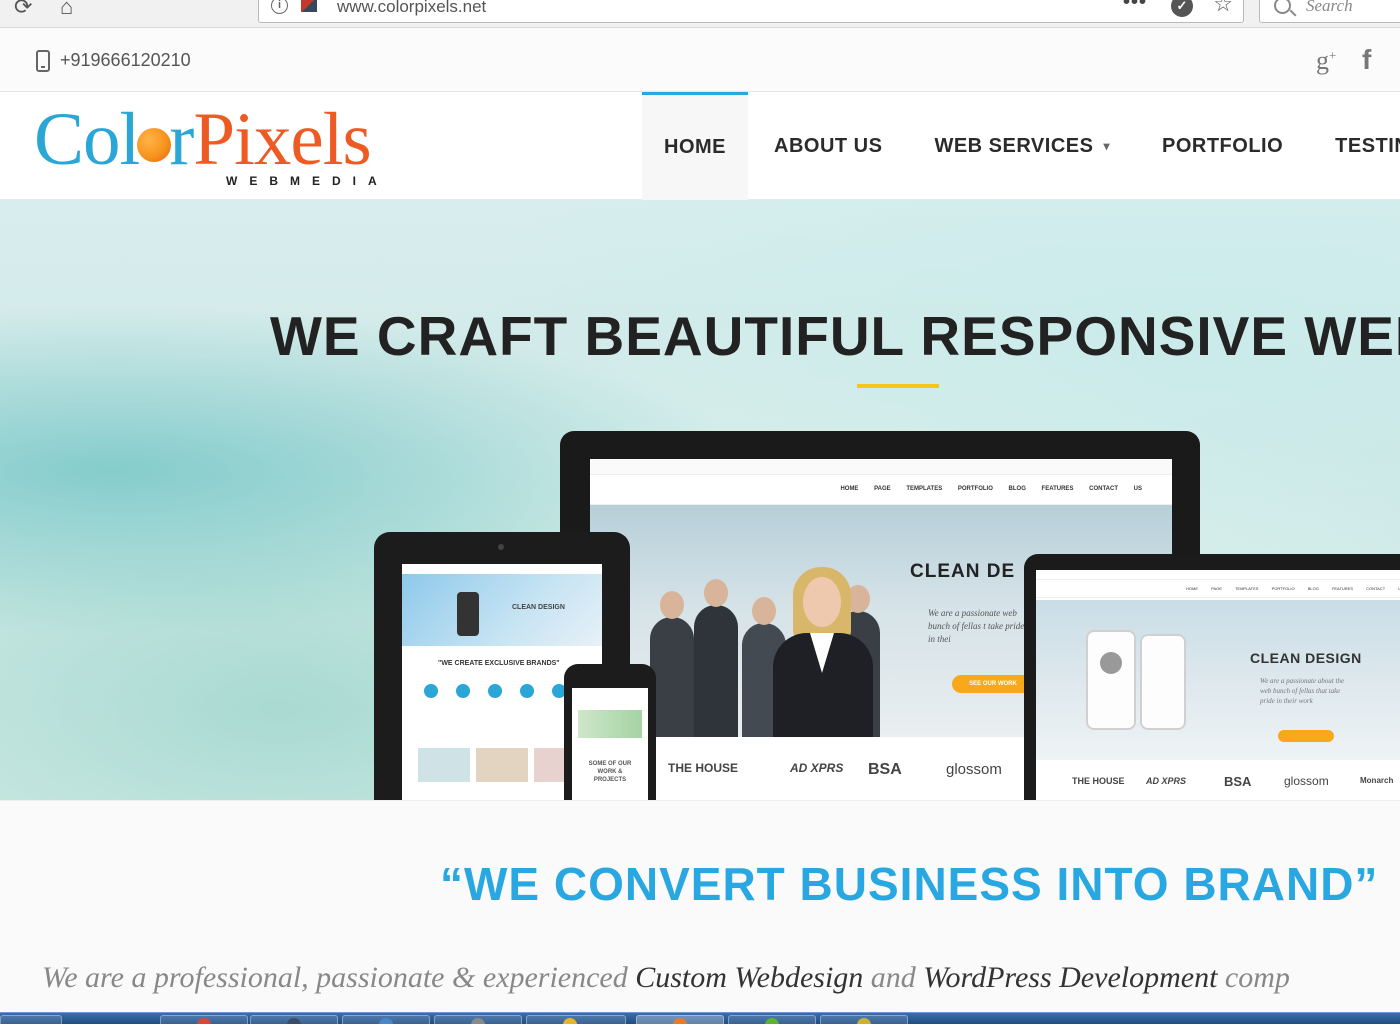 The image size is (1400, 1024). Describe the element at coordinates (751, 11) in the screenshot. I see `address-bar: i www.colorpixels.net ••• ✓ ☆` at that location.